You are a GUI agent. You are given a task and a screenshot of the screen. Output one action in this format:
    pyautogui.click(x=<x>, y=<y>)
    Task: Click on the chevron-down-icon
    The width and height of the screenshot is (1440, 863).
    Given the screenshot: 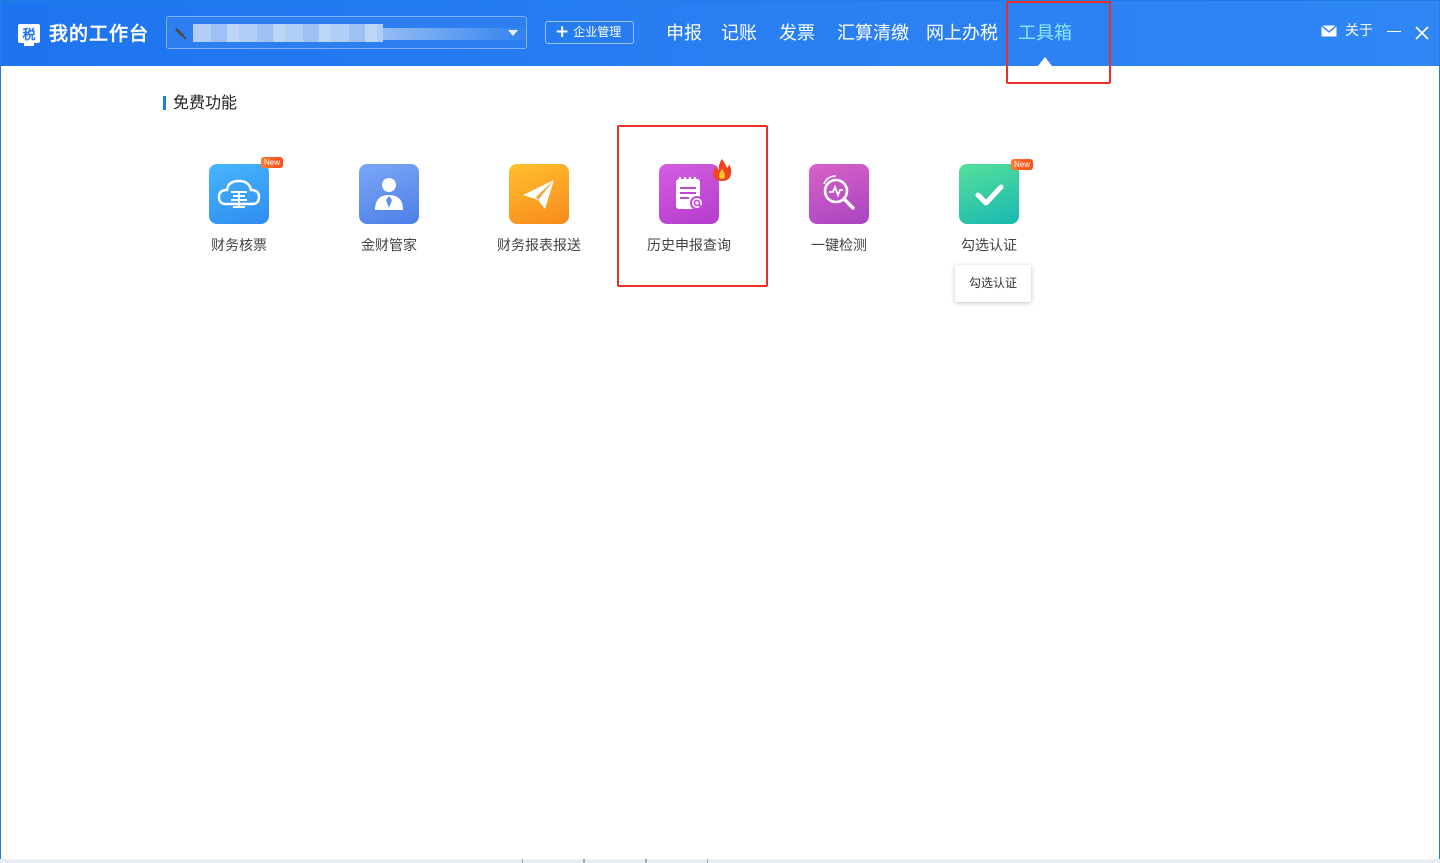 What is the action you would take?
    pyautogui.click(x=513, y=33)
    